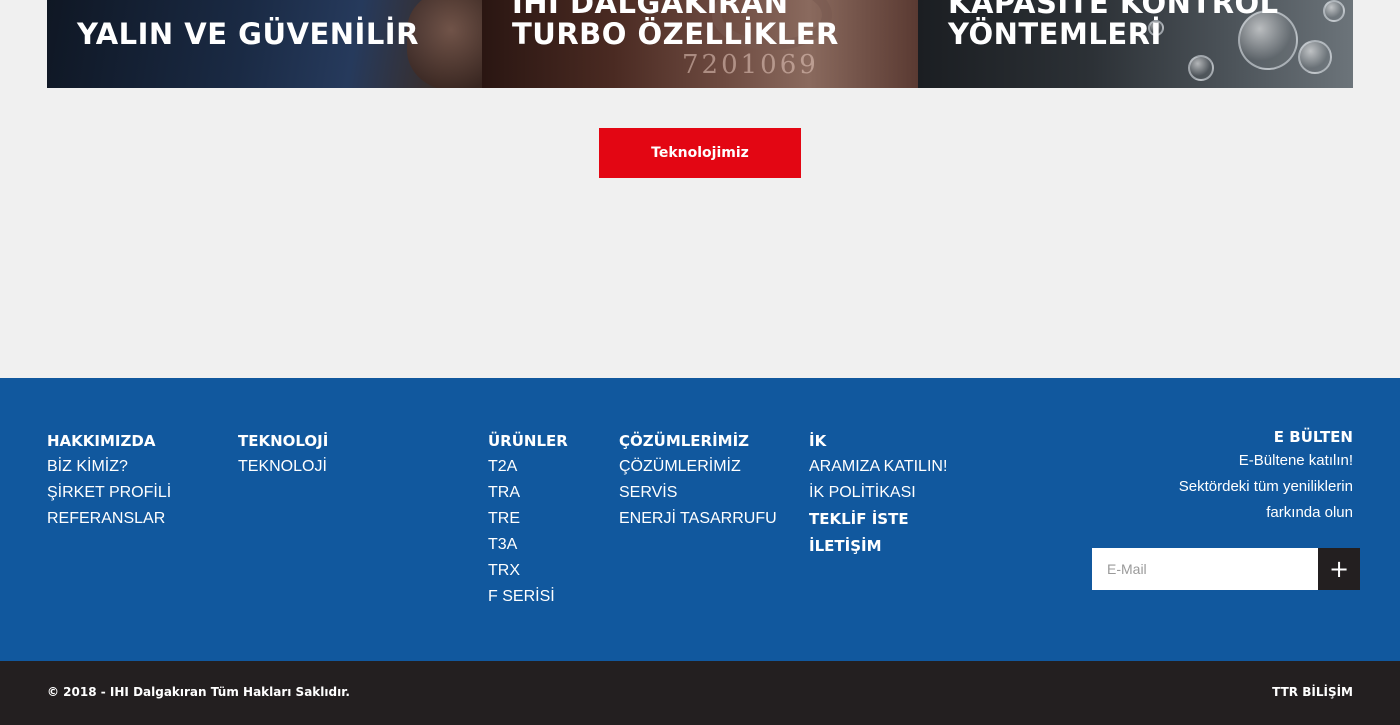 Image resolution: width=1400 pixels, height=725 pixels. I want to click on footer-link: T2A, so click(528, 470).